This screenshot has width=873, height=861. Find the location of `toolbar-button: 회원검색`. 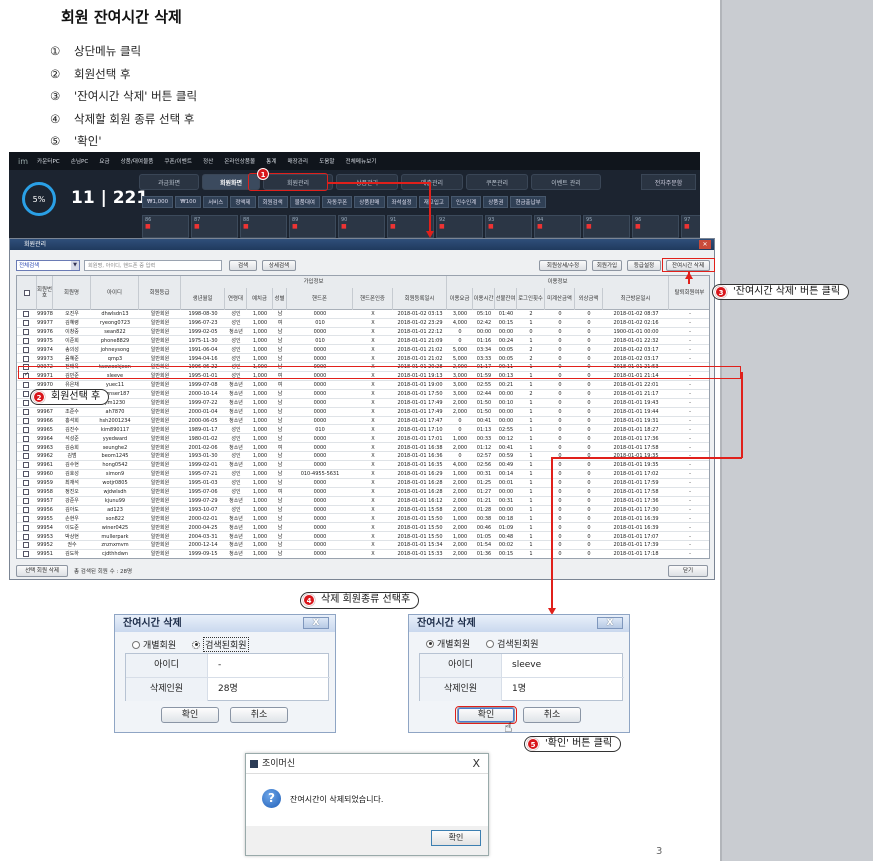

toolbar-button: 회원검색 is located at coordinates (272, 202).